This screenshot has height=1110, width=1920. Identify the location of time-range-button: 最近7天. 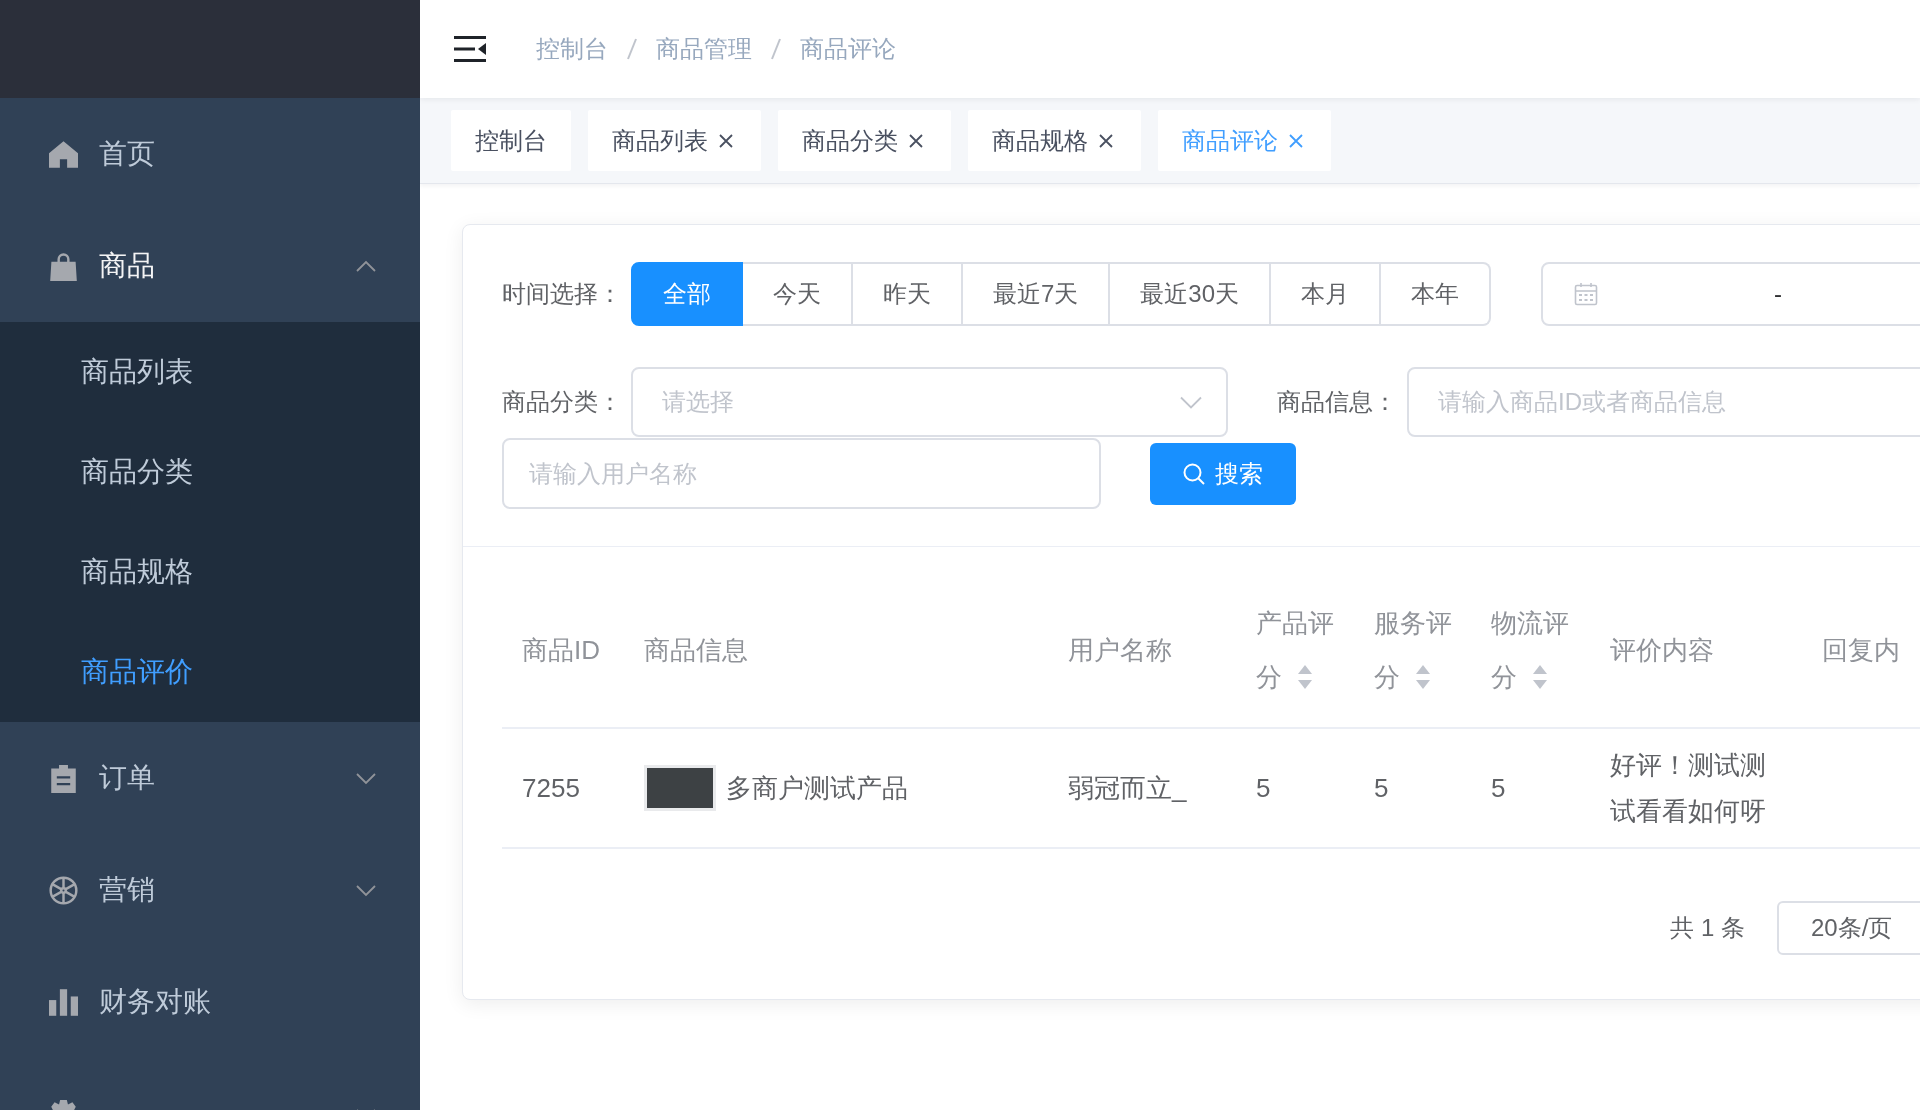
(1037, 294).